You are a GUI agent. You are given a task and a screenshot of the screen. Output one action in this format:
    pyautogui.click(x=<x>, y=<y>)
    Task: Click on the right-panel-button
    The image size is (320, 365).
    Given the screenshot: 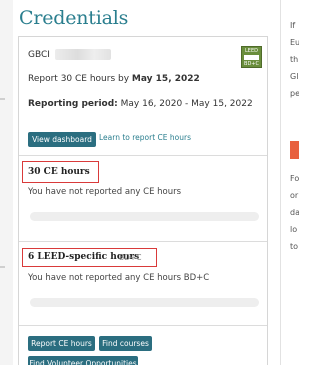 What is the action you would take?
    pyautogui.click(x=294, y=150)
    